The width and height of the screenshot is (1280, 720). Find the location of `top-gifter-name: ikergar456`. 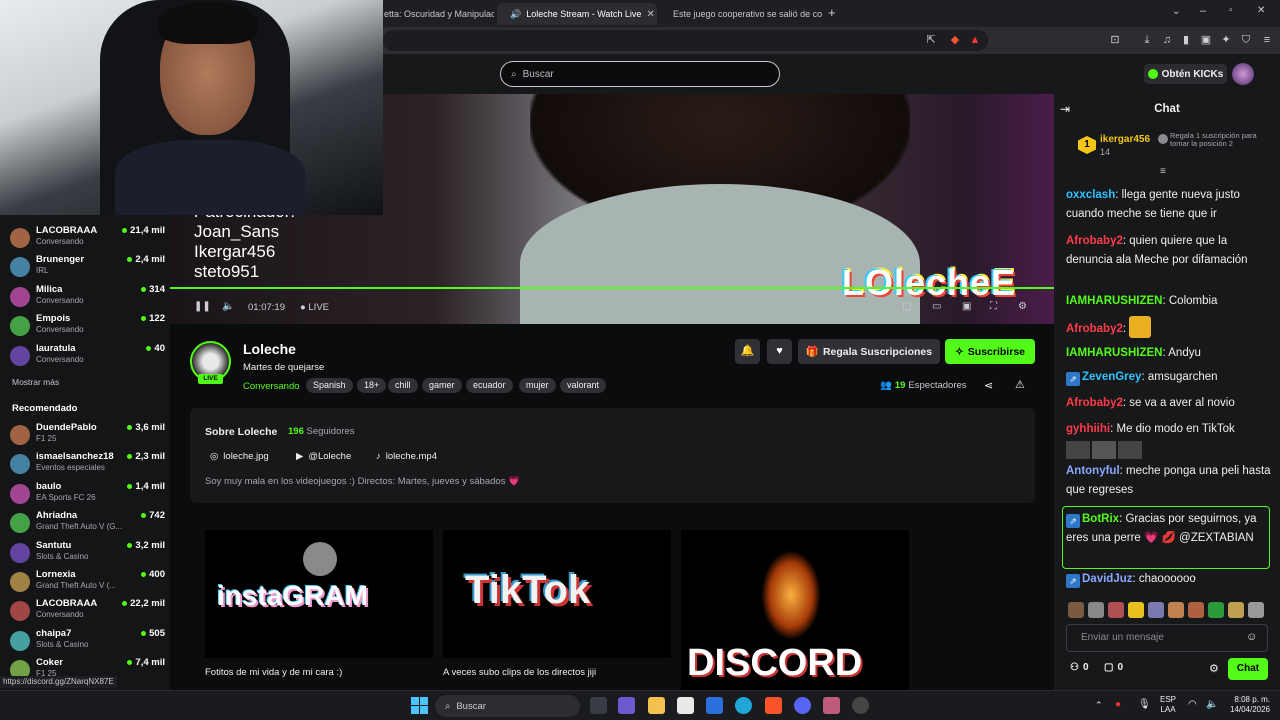

top-gifter-name: ikergar456 is located at coordinates (1125, 139).